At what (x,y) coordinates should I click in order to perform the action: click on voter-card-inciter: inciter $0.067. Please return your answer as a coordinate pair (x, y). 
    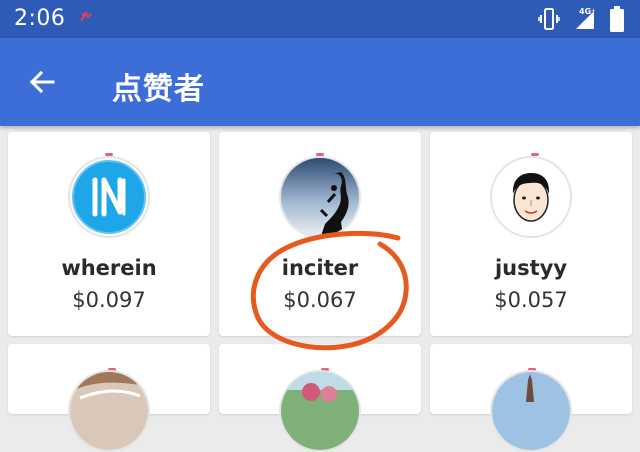
    Looking at the image, I should click on (320, 234).